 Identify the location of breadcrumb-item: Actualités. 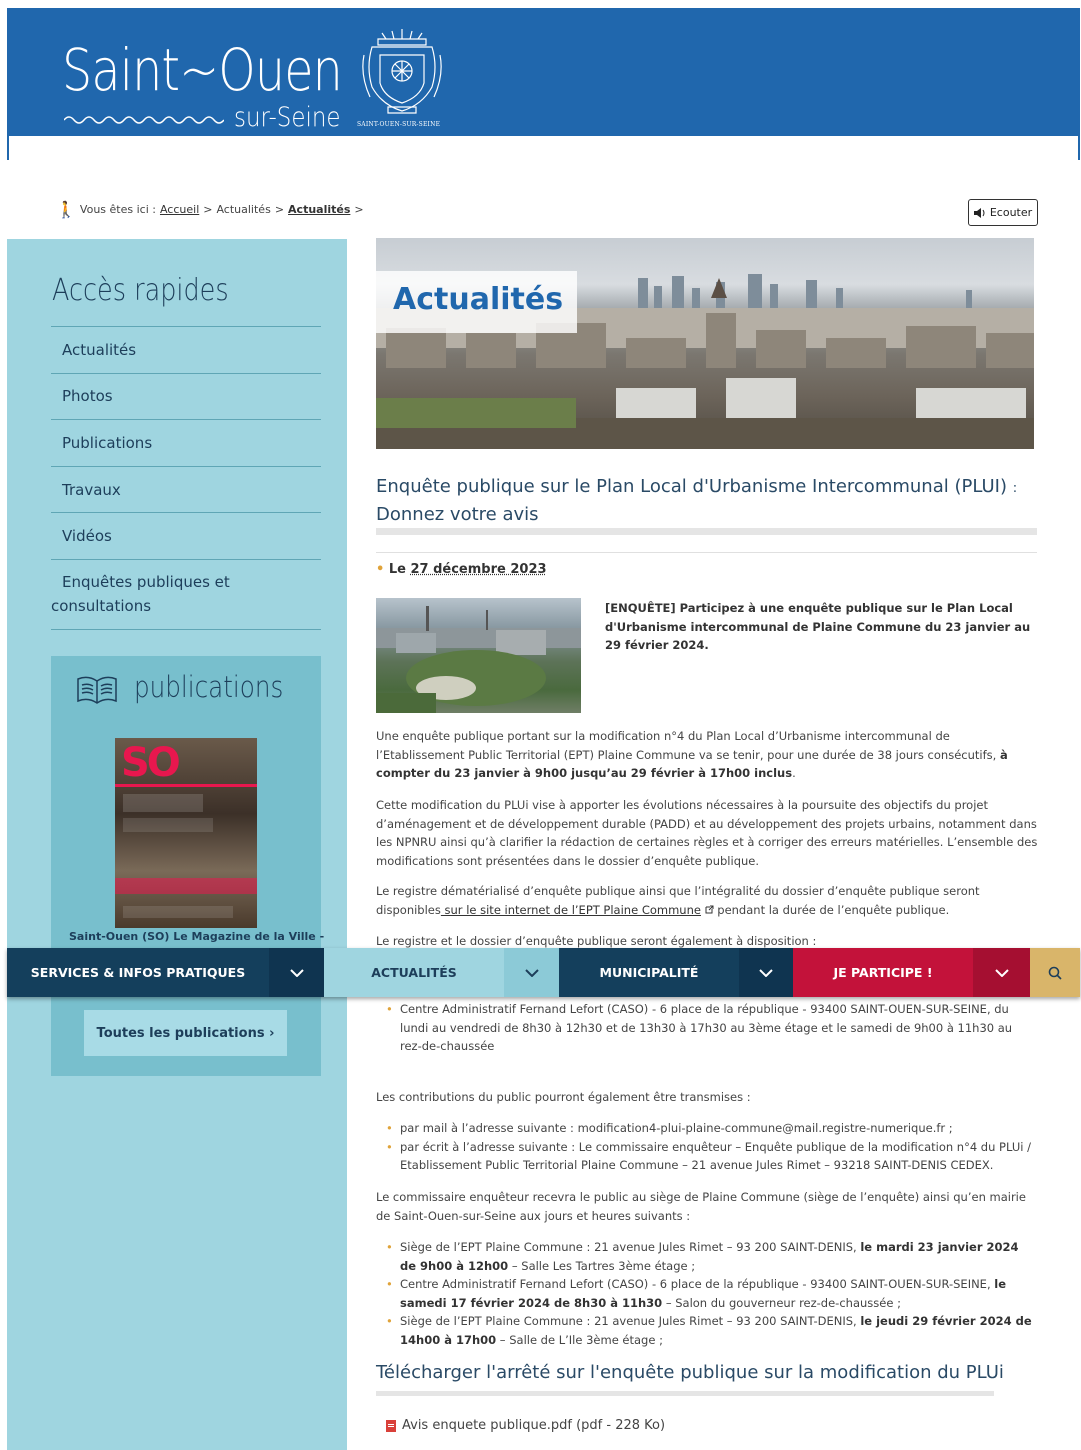
(243, 209).